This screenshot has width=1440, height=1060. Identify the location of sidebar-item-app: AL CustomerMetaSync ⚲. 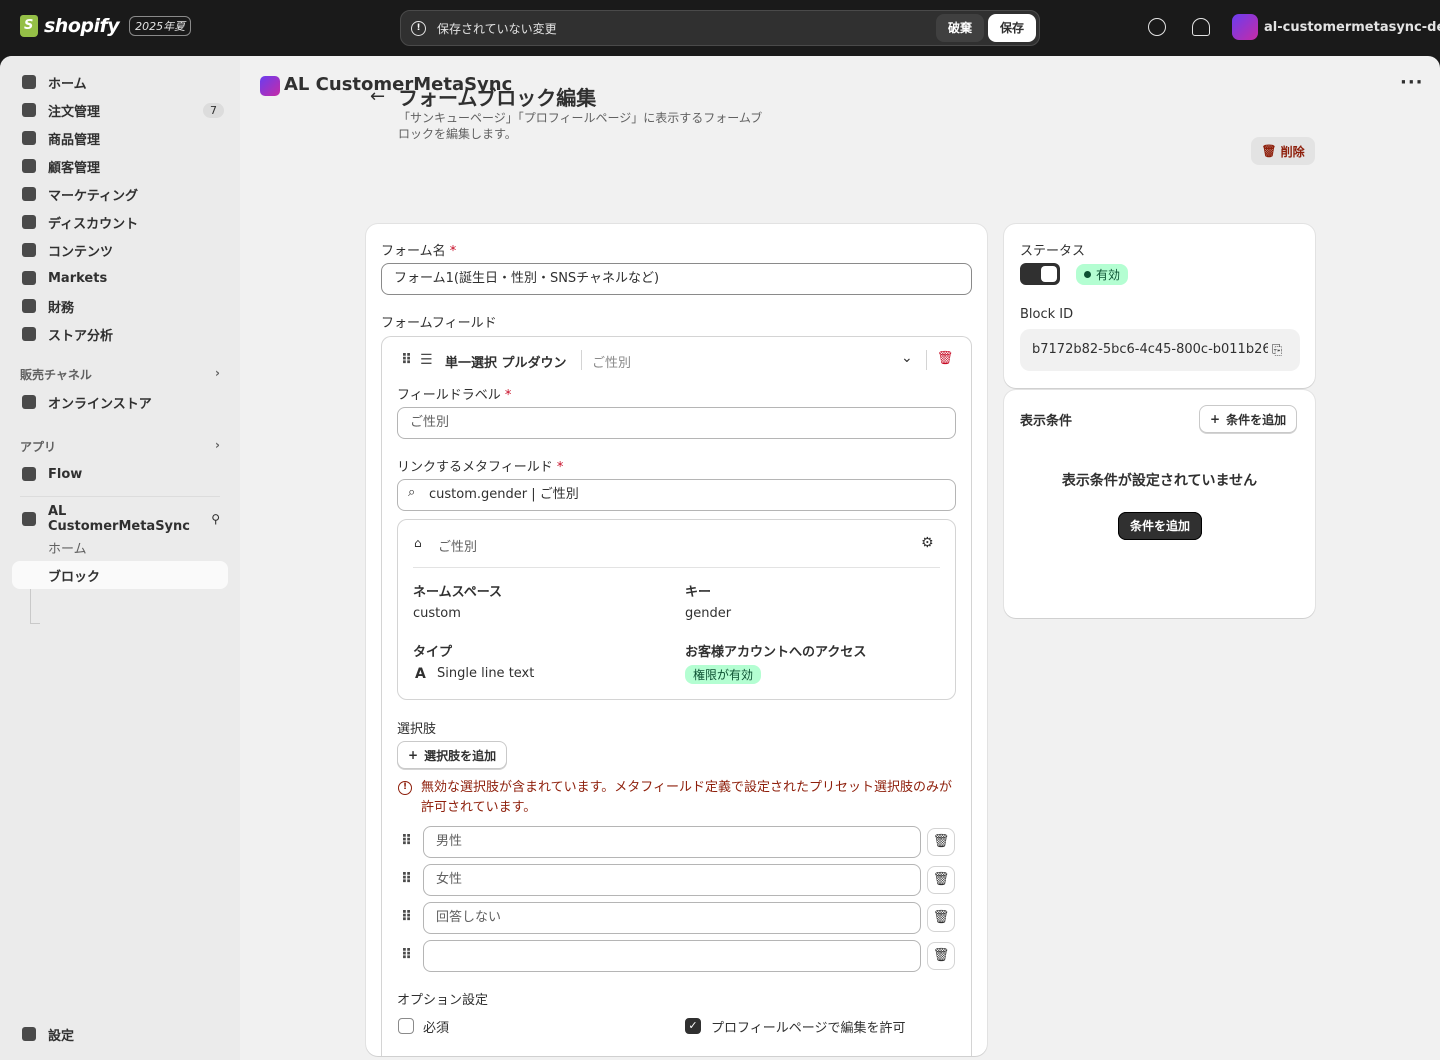
(120, 519).